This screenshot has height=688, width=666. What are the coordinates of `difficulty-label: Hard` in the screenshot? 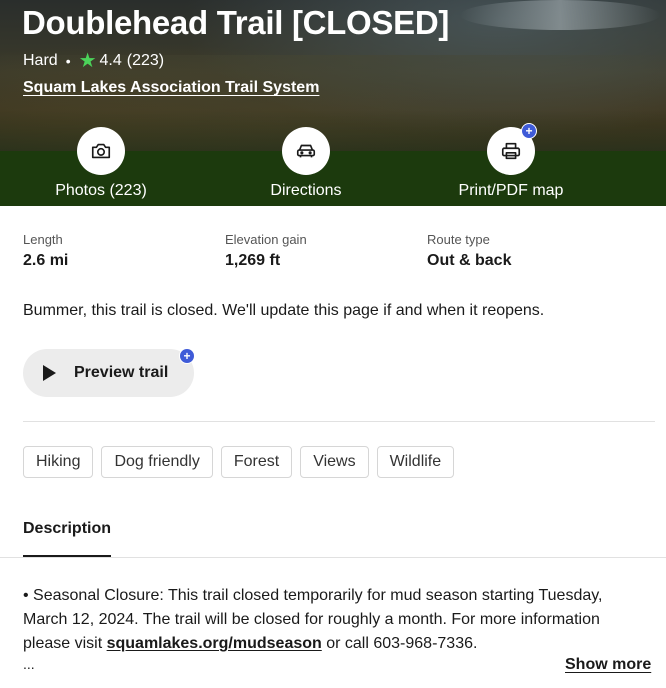 It's located at (40, 60).